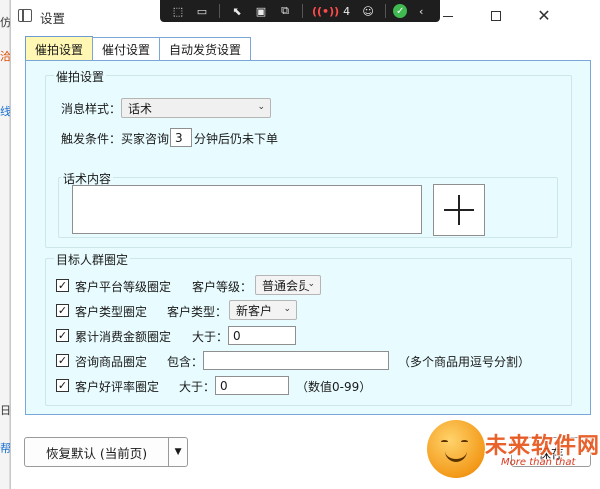 This screenshot has height=489, width=600. What do you see at coordinates (115, 139) in the screenshot?
I see `trigger-prefix-label: 触发条件：买家咨询` at bounding box center [115, 139].